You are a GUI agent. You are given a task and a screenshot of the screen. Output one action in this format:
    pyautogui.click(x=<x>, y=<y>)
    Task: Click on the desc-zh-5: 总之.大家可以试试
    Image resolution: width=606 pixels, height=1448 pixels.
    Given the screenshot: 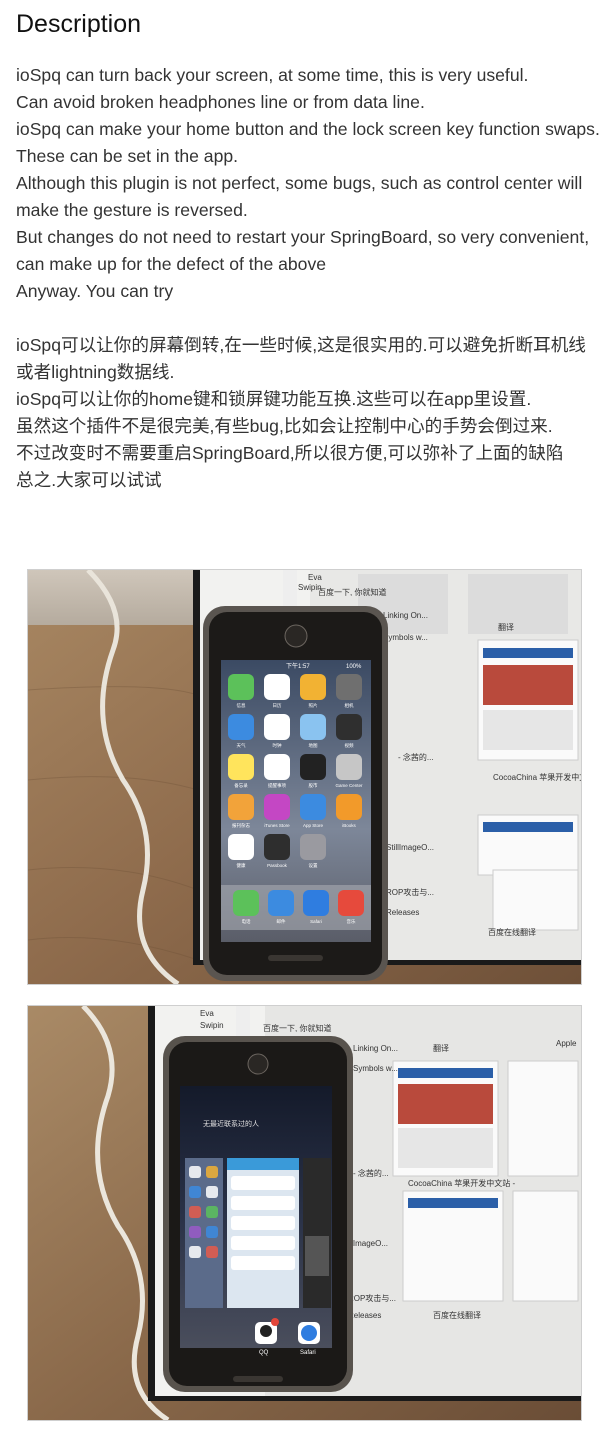 What is the action you would take?
    pyautogui.click(x=89, y=480)
    